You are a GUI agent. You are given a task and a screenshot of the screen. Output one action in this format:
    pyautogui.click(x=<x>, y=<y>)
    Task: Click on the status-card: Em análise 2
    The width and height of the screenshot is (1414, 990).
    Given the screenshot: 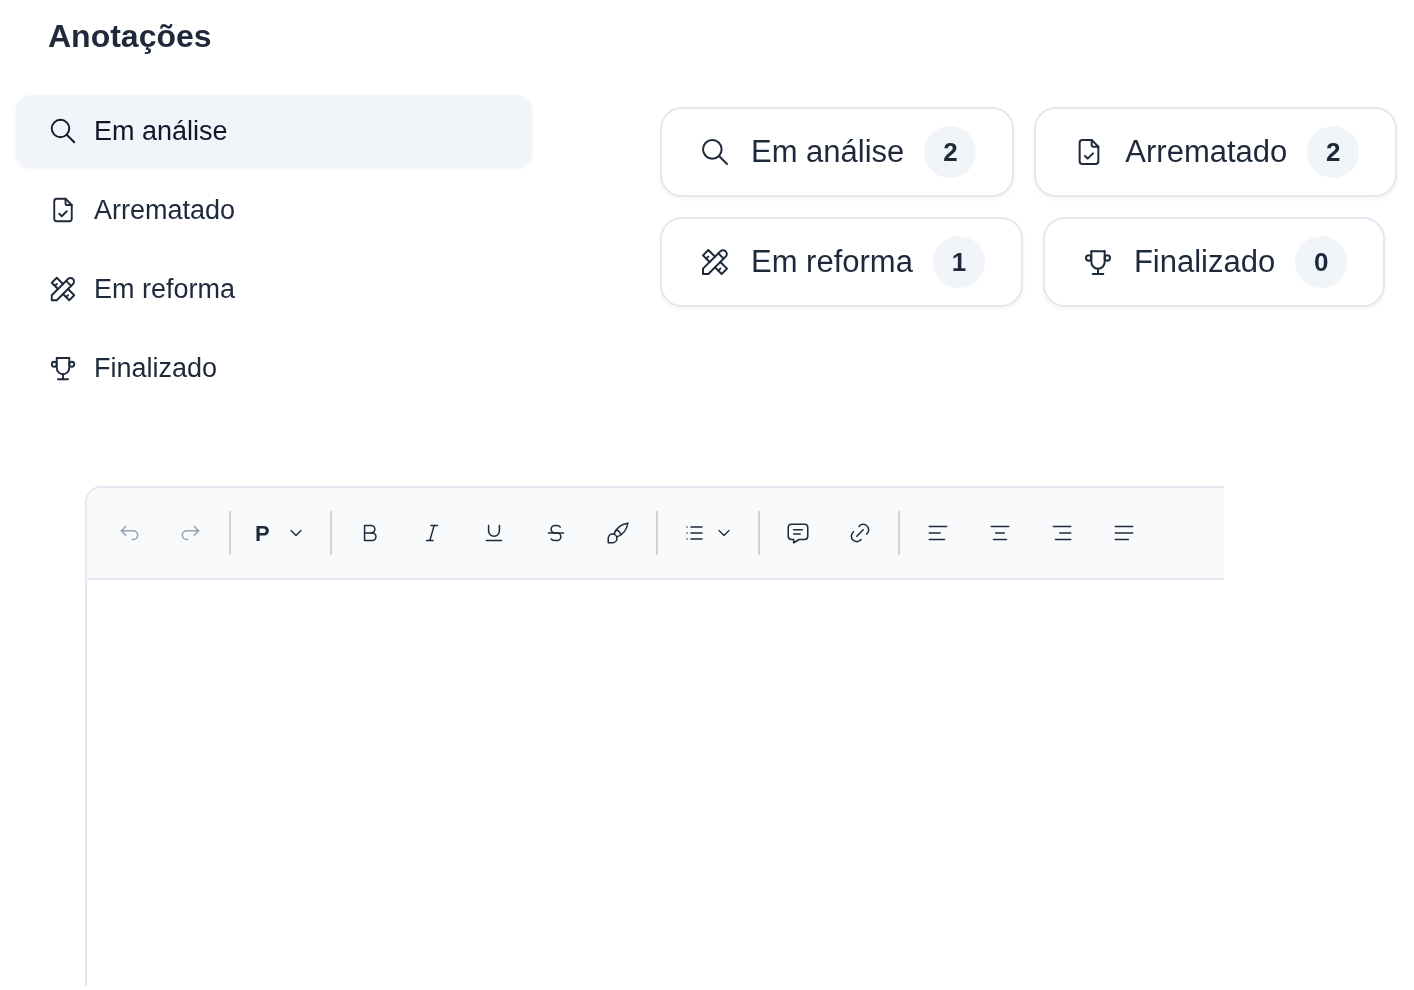 What is the action you would take?
    pyautogui.click(x=837, y=152)
    